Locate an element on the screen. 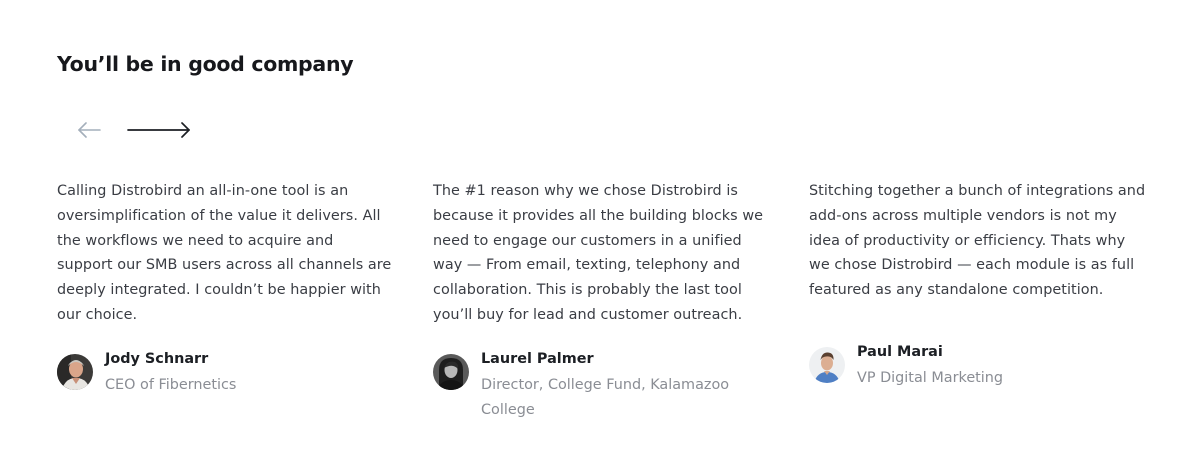 The width and height of the screenshot is (1200, 472). author-name: Paul Marai is located at coordinates (900, 351).